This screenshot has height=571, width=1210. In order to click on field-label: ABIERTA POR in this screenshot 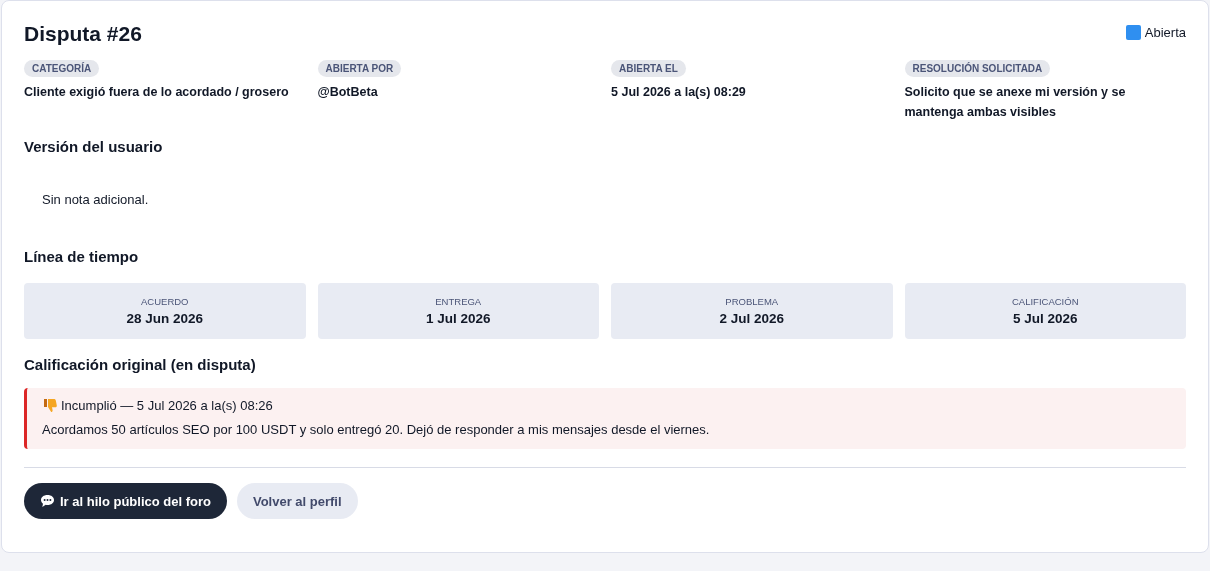, I will do `click(359, 68)`.